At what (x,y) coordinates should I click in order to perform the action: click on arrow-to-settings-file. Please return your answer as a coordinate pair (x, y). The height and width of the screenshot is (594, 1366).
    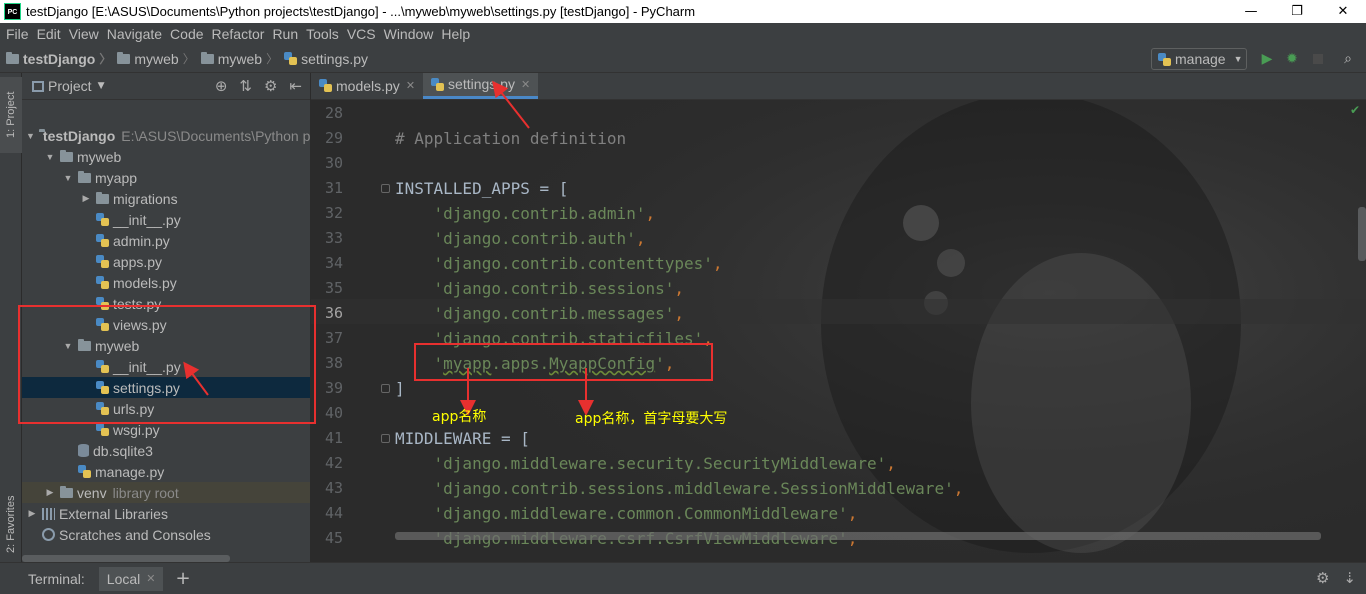
    Looking at the image, I should click on (196, 378).